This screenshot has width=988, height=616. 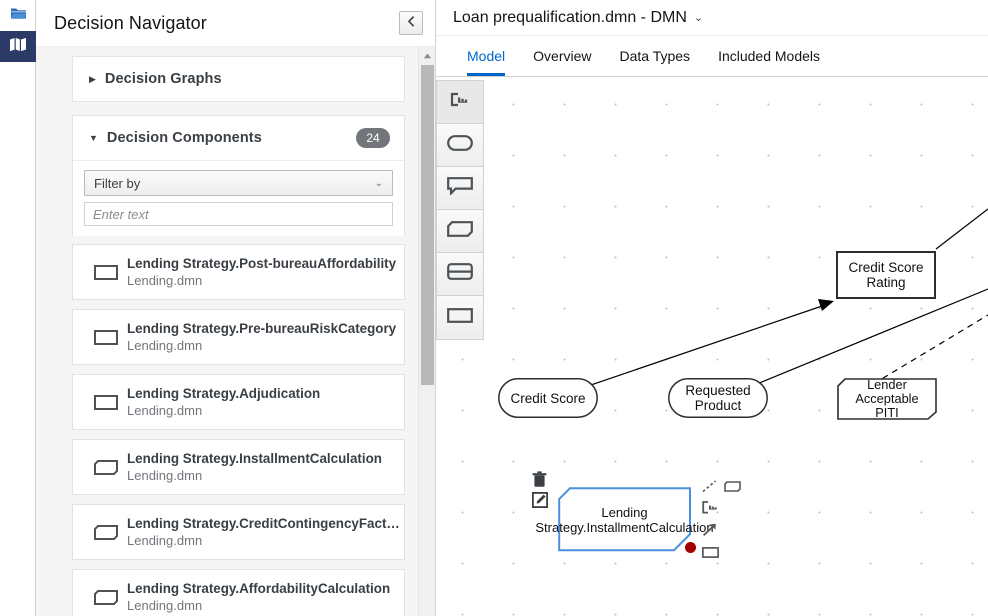 I want to click on tab-data-types: Data Types, so click(x=655, y=56).